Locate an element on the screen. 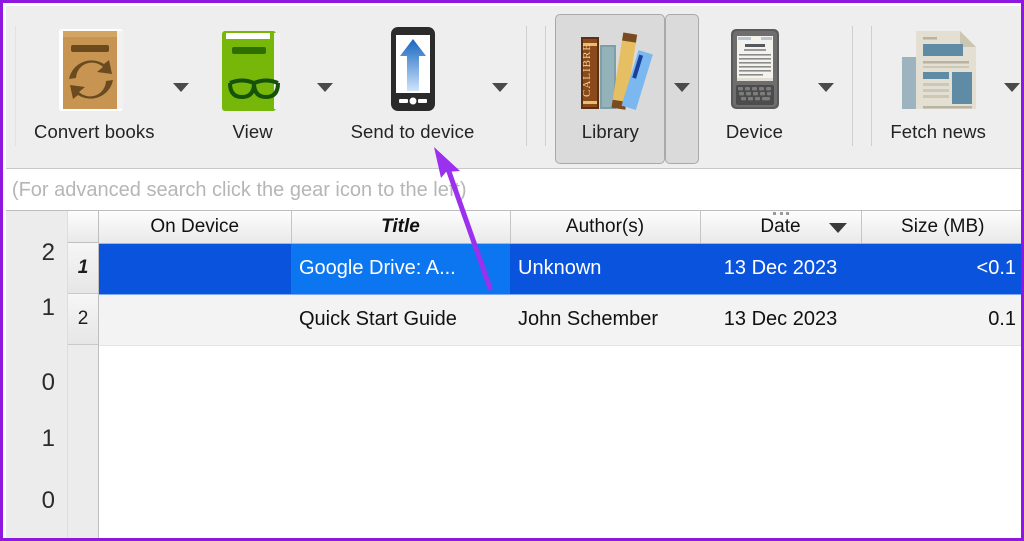 The height and width of the screenshot is (541, 1024). send-to-device-icon is located at coordinates (412, 69).